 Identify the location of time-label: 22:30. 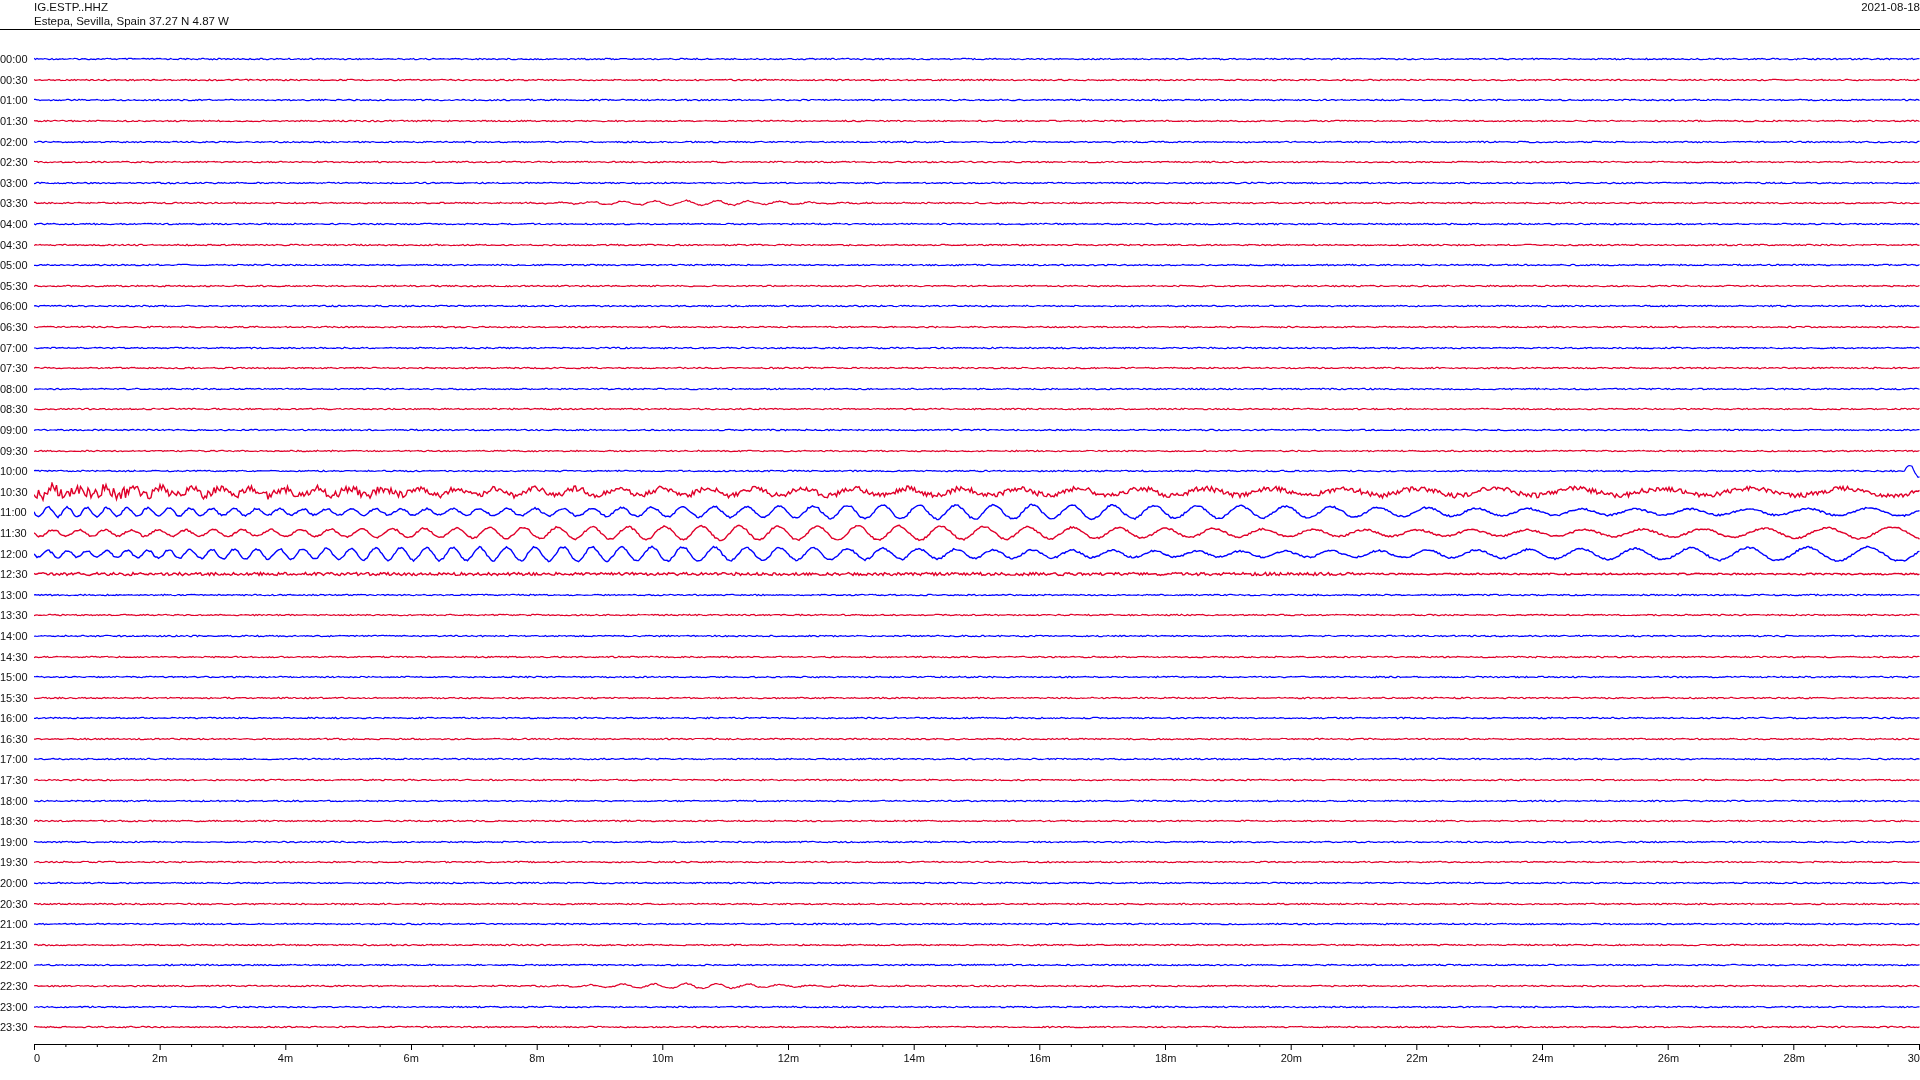
(14, 986).